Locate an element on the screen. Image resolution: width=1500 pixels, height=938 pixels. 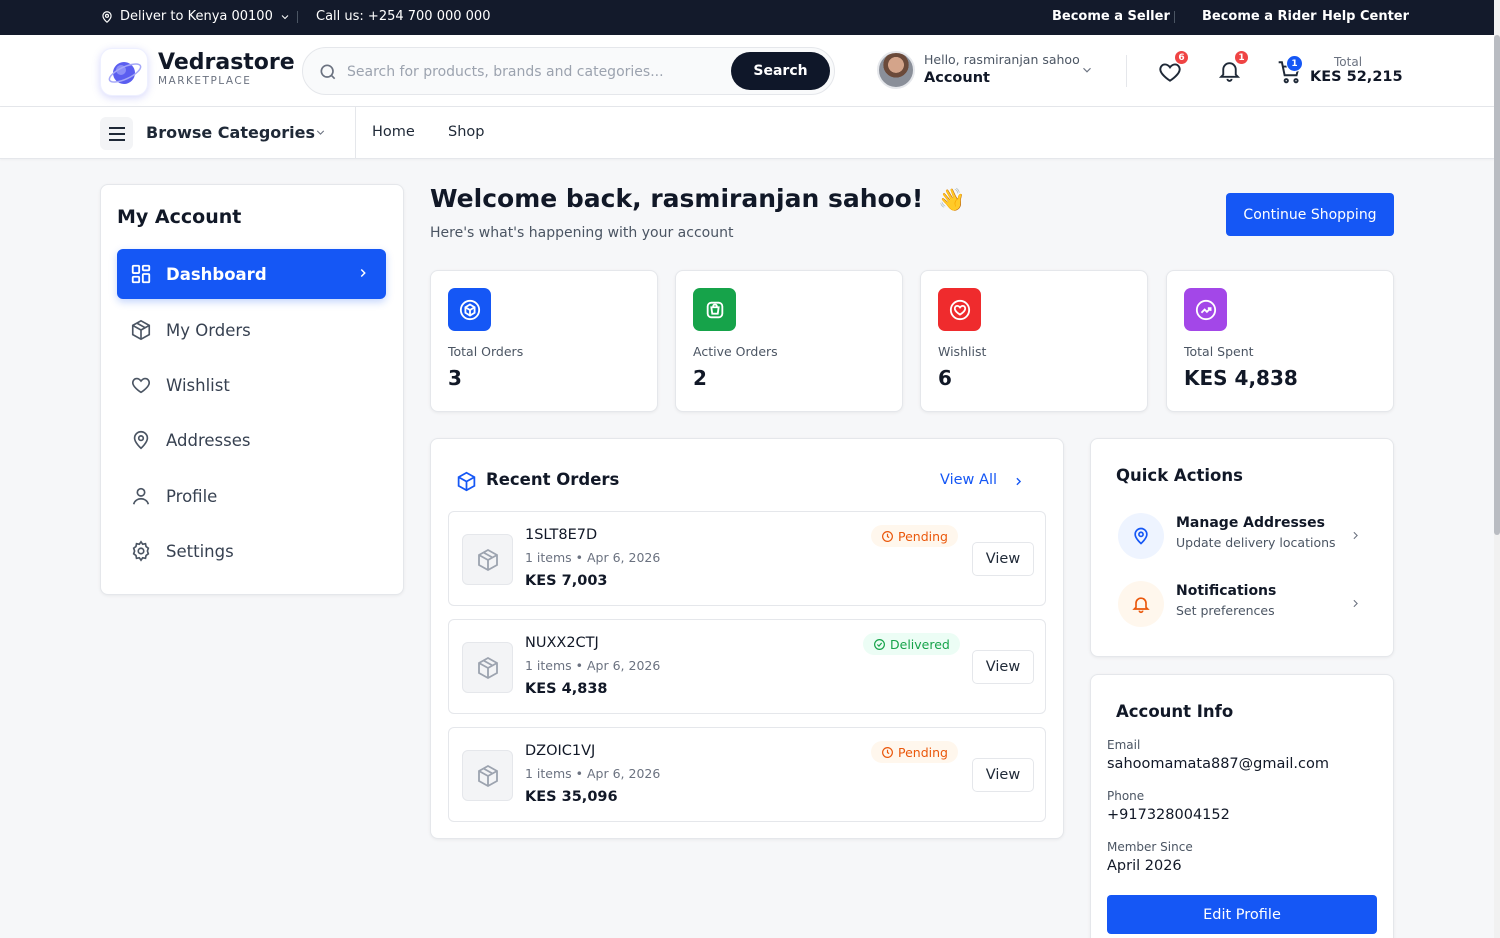
sidebar-item-profile: Profile is located at coordinates (251, 496).